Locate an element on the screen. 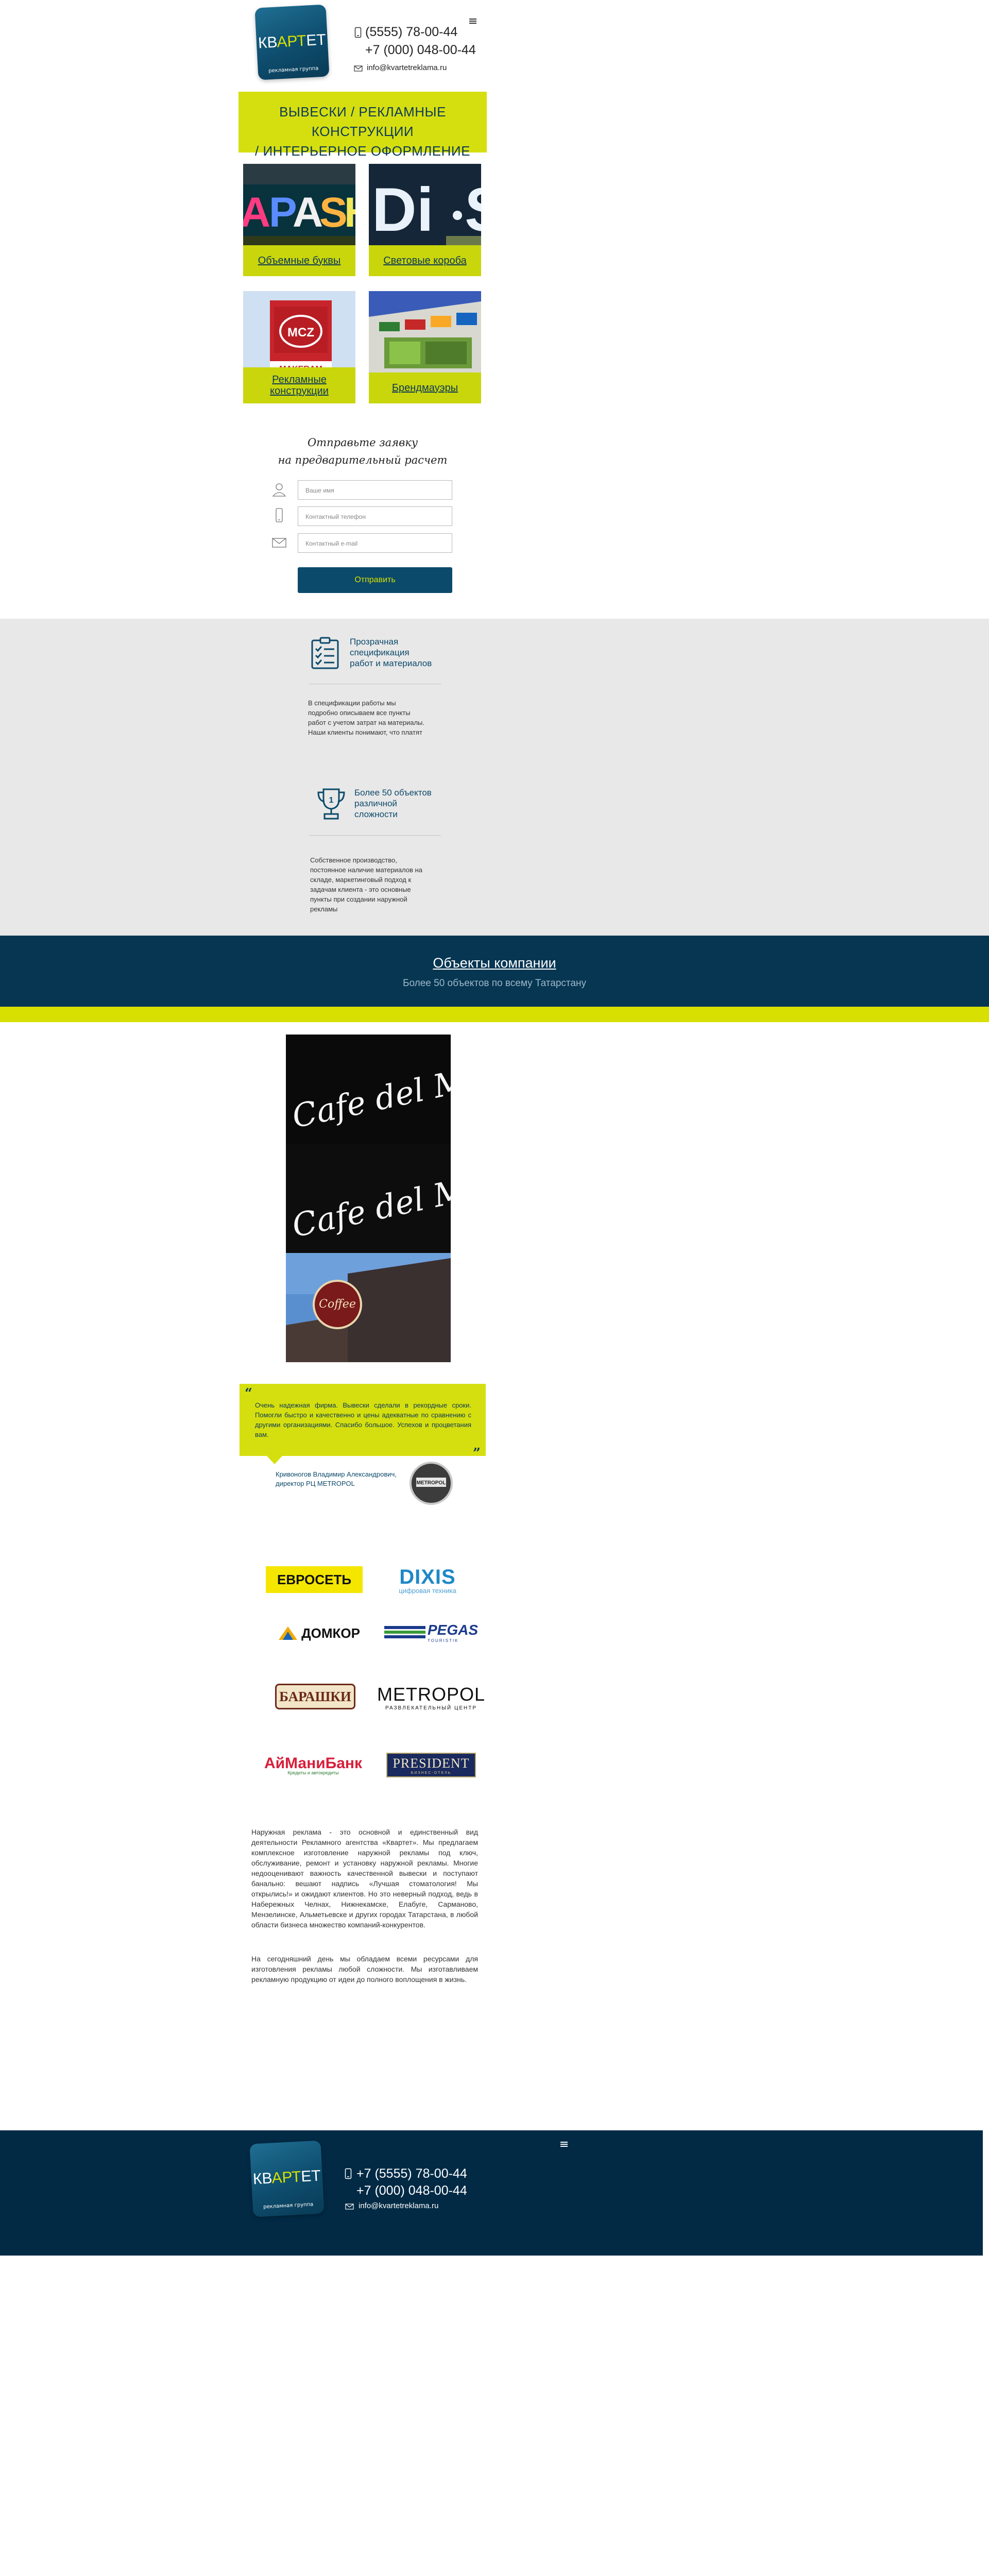  domkor-mark is located at coordinates (288, 1633).